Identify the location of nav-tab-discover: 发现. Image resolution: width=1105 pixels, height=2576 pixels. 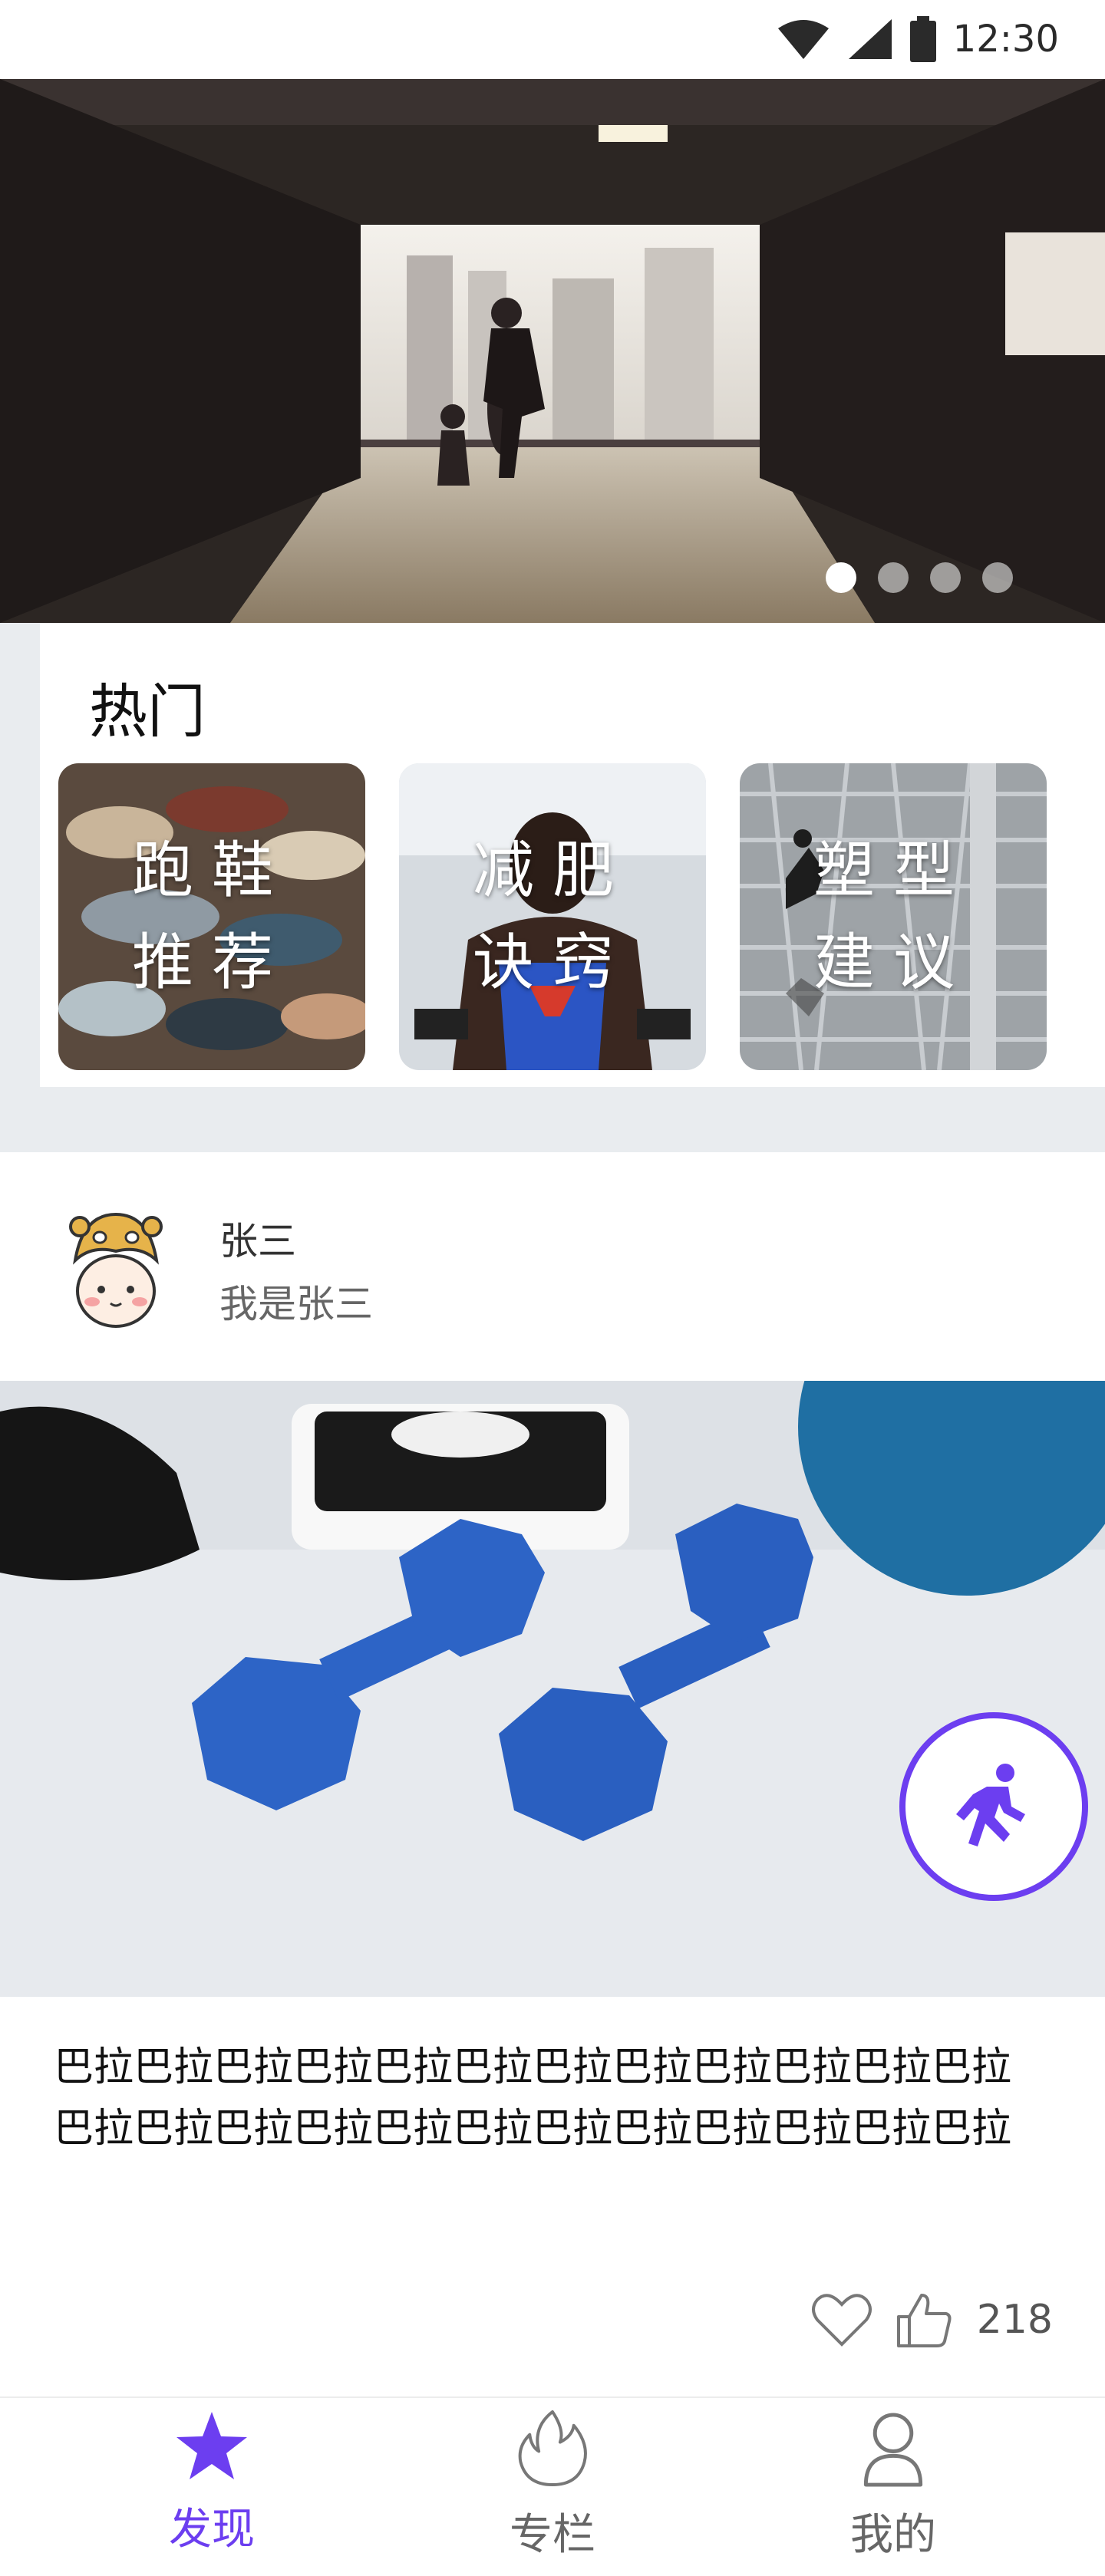
(212, 2485).